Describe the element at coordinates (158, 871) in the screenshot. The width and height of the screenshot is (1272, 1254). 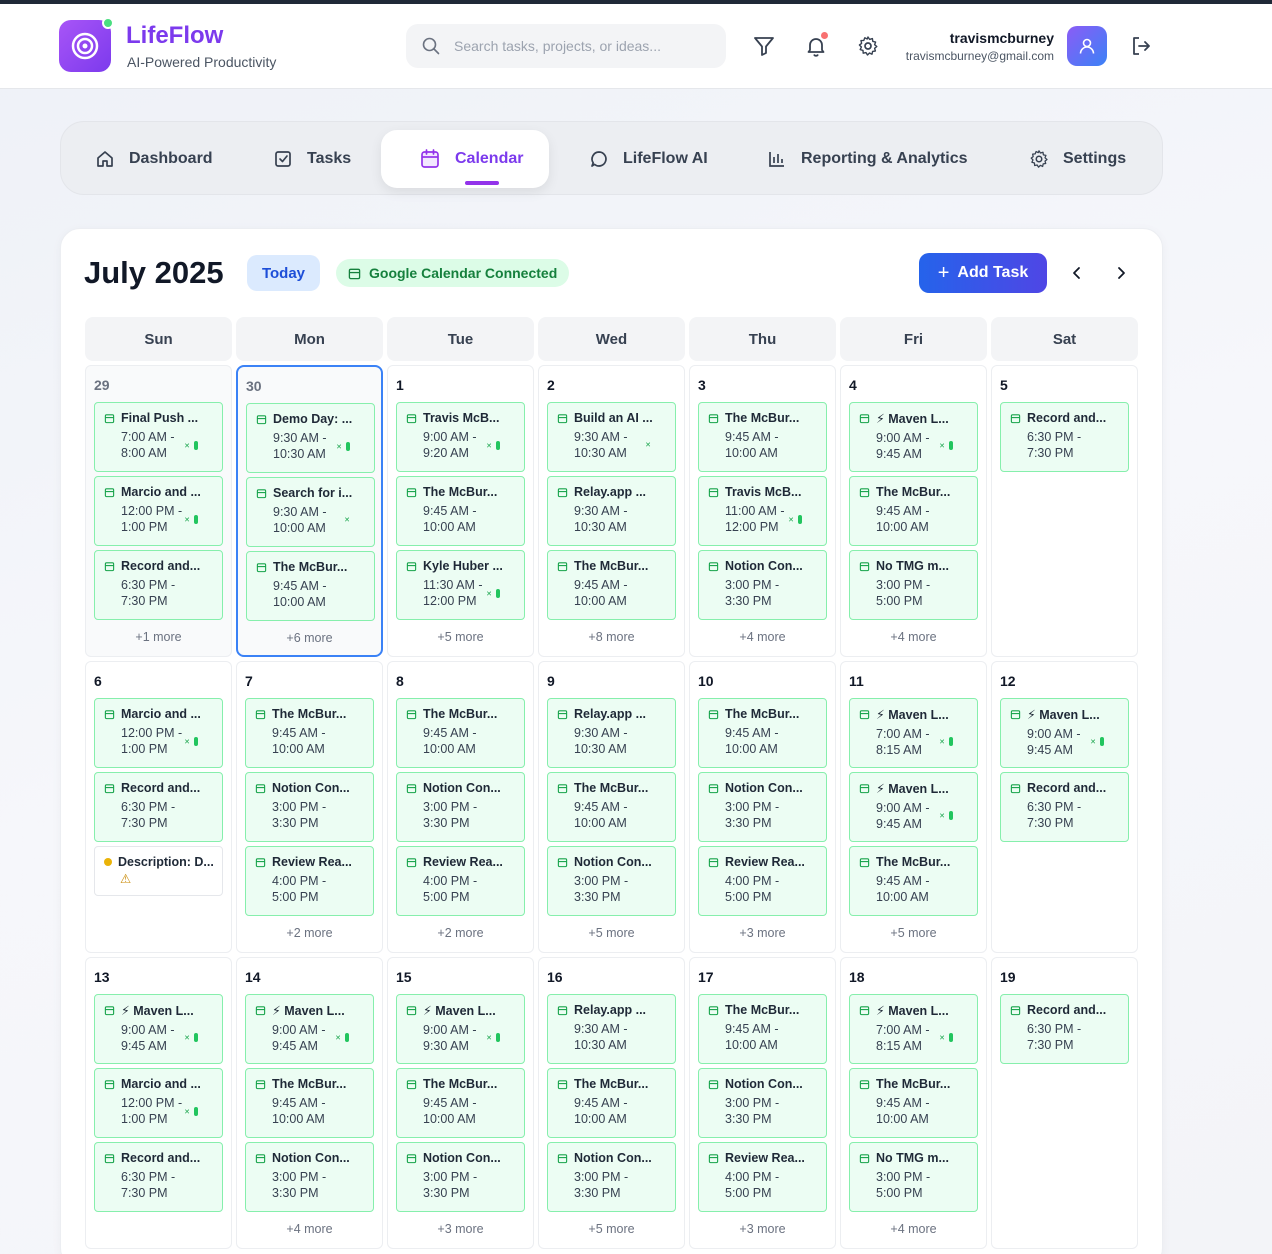
I see `event-chip: Description: D... ⚠` at that location.